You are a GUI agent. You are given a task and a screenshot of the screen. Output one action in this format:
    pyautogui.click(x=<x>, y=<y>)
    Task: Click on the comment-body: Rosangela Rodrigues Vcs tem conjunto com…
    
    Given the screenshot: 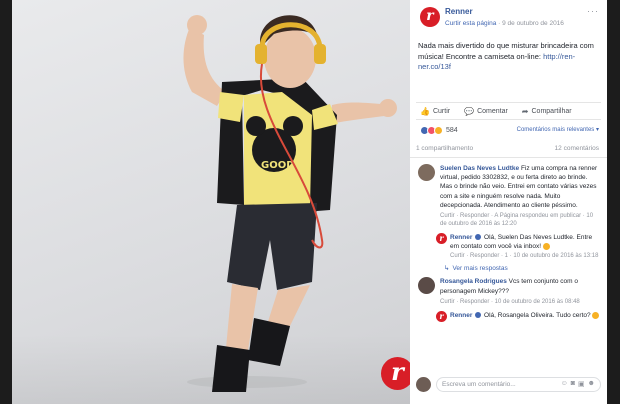 What is the action you would take?
    pyautogui.click(x=520, y=286)
    